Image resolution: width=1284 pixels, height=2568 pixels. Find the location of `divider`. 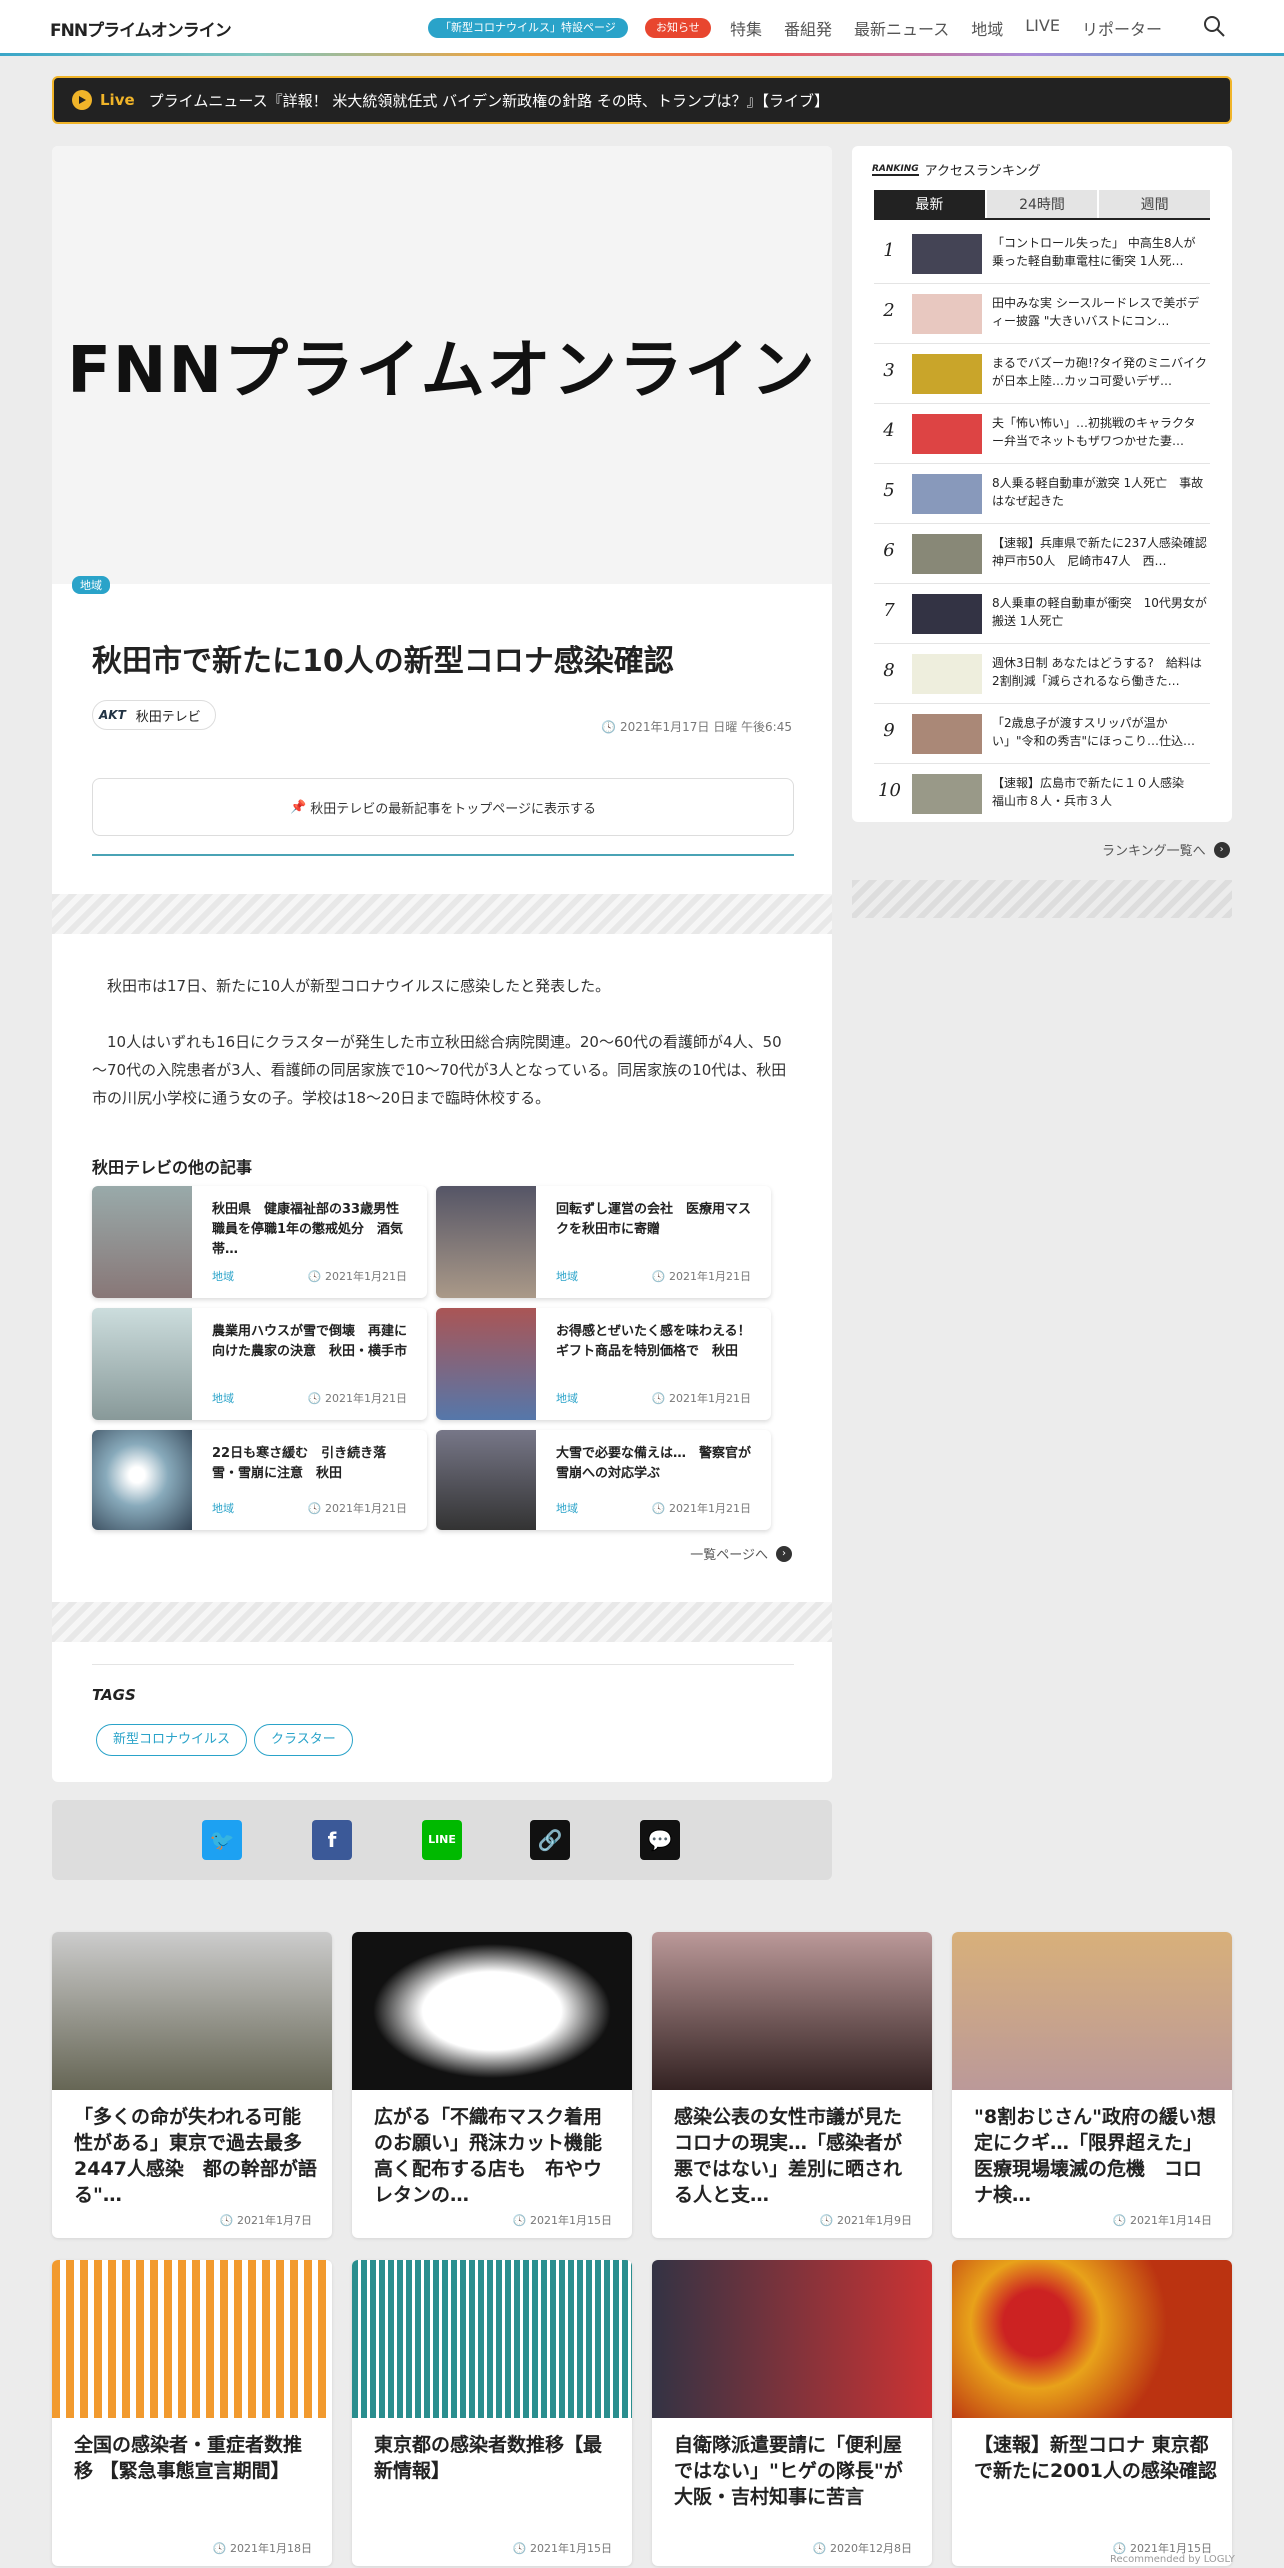

divider is located at coordinates (443, 855).